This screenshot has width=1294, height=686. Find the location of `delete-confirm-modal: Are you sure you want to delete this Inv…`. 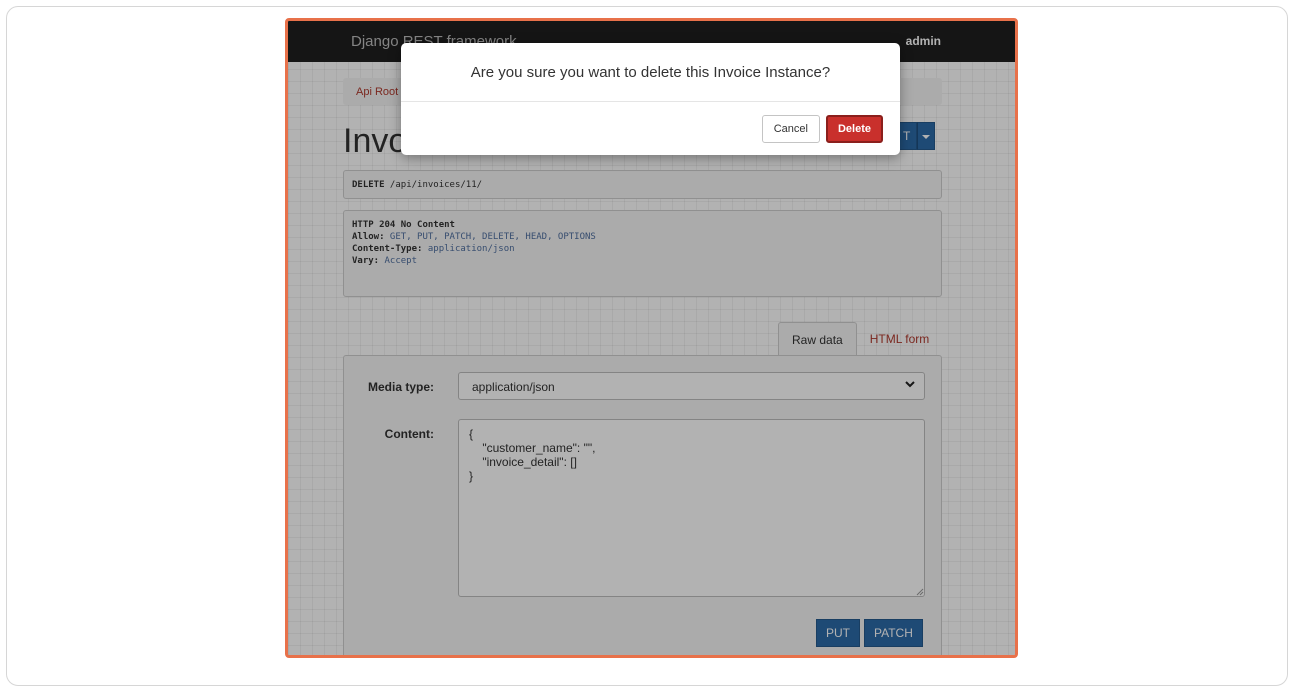

delete-confirm-modal: Are you sure you want to delete this Inv… is located at coordinates (650, 99).